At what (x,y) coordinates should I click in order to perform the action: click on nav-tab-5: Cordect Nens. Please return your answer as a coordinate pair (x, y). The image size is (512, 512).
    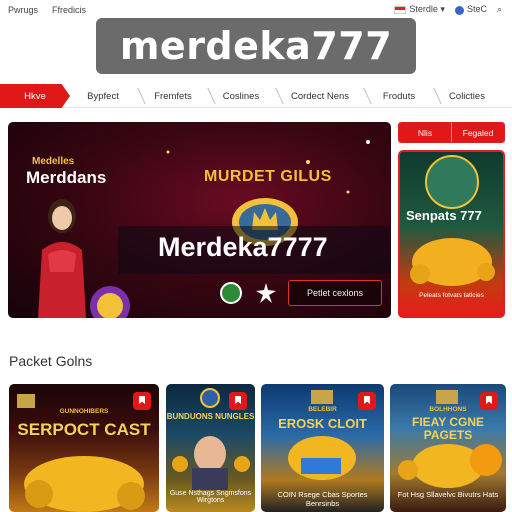
    Looking at the image, I should click on (320, 96).